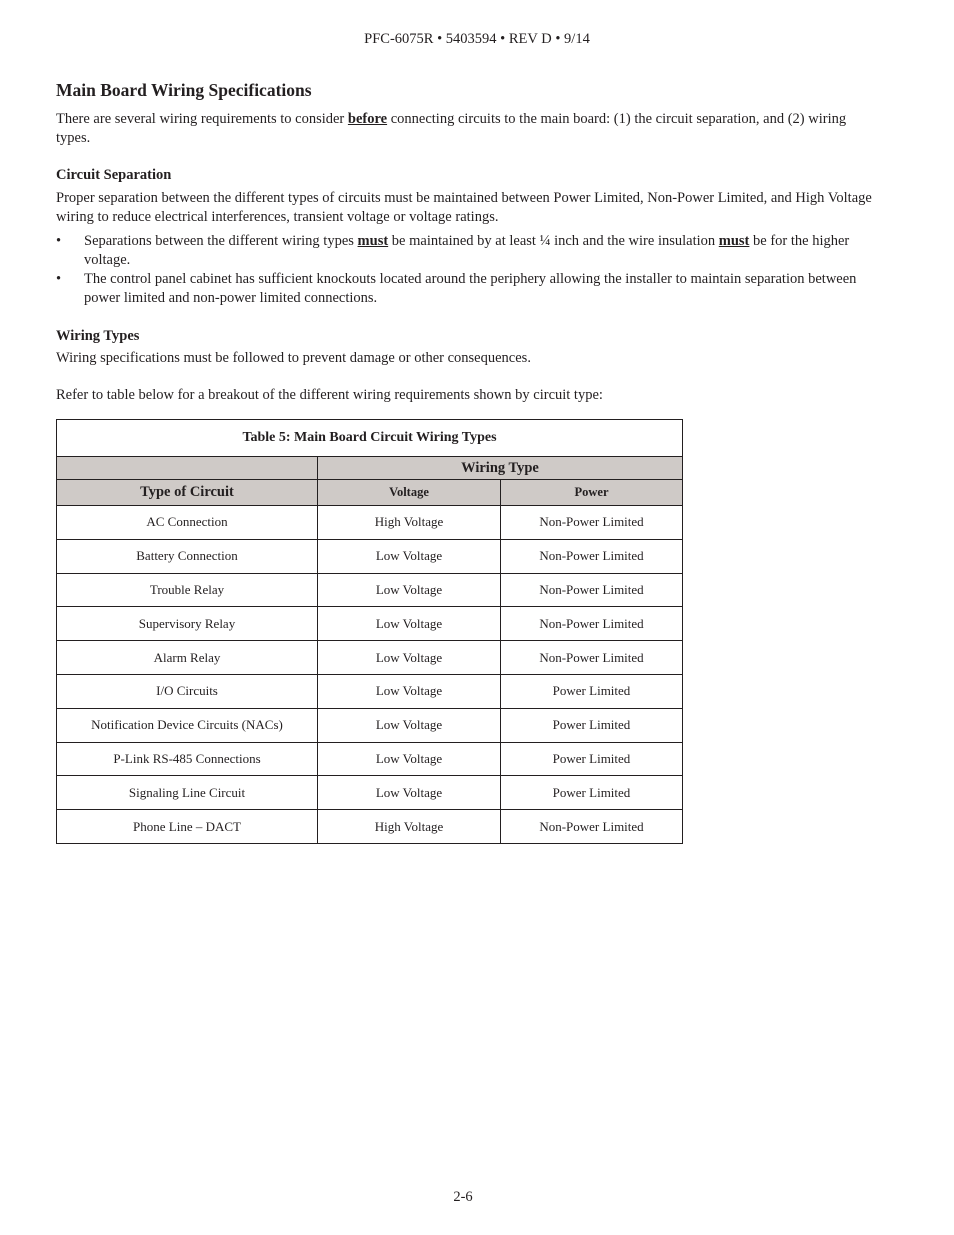  I want to click on table-group-header: Wiring Type, so click(500, 468).